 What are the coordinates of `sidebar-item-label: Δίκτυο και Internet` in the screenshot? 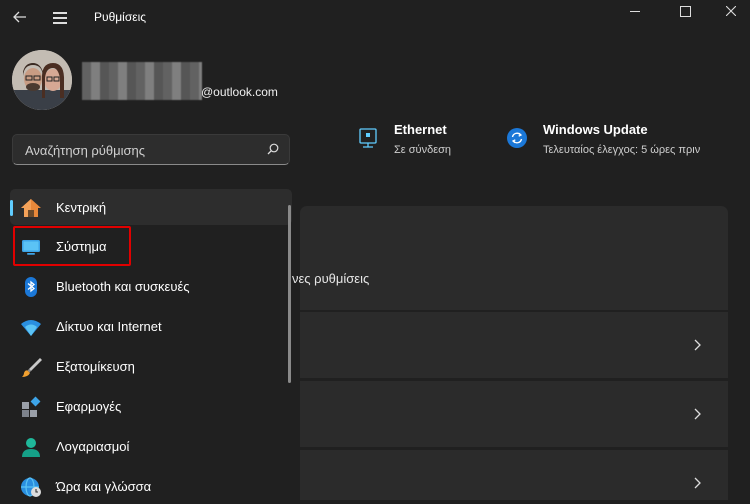 It's located at (109, 326).